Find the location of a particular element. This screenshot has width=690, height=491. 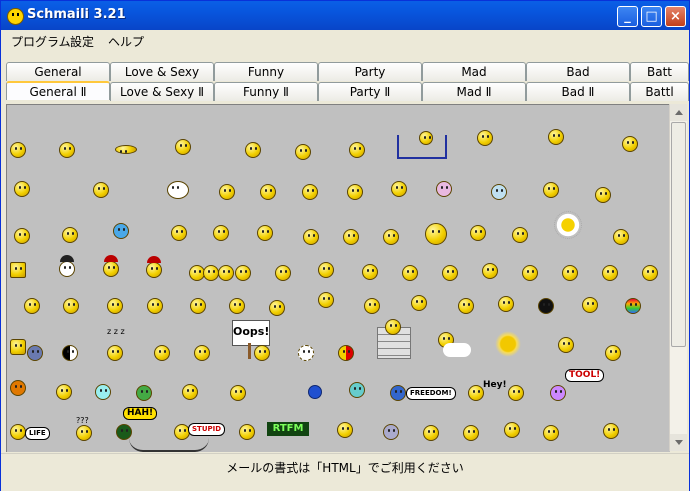

frown-smiley-icon is located at coordinates (530, 273).